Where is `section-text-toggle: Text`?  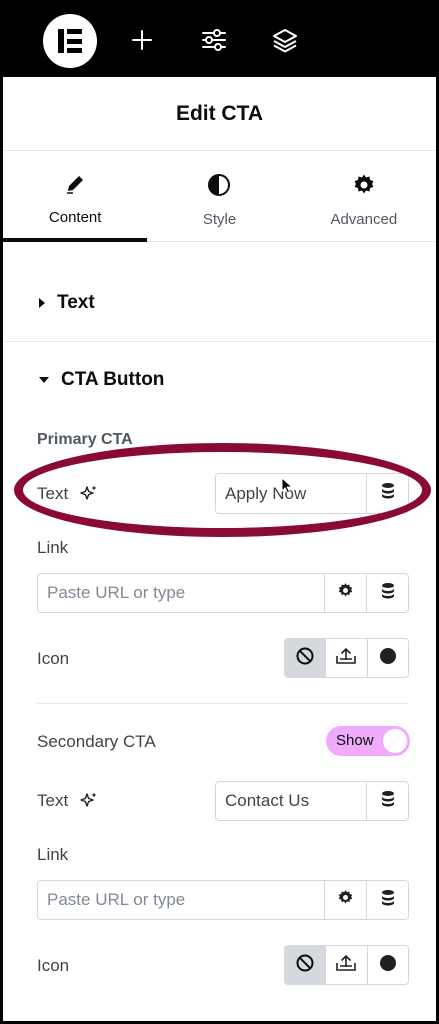
section-text-toggle: Text is located at coordinates (67, 303).